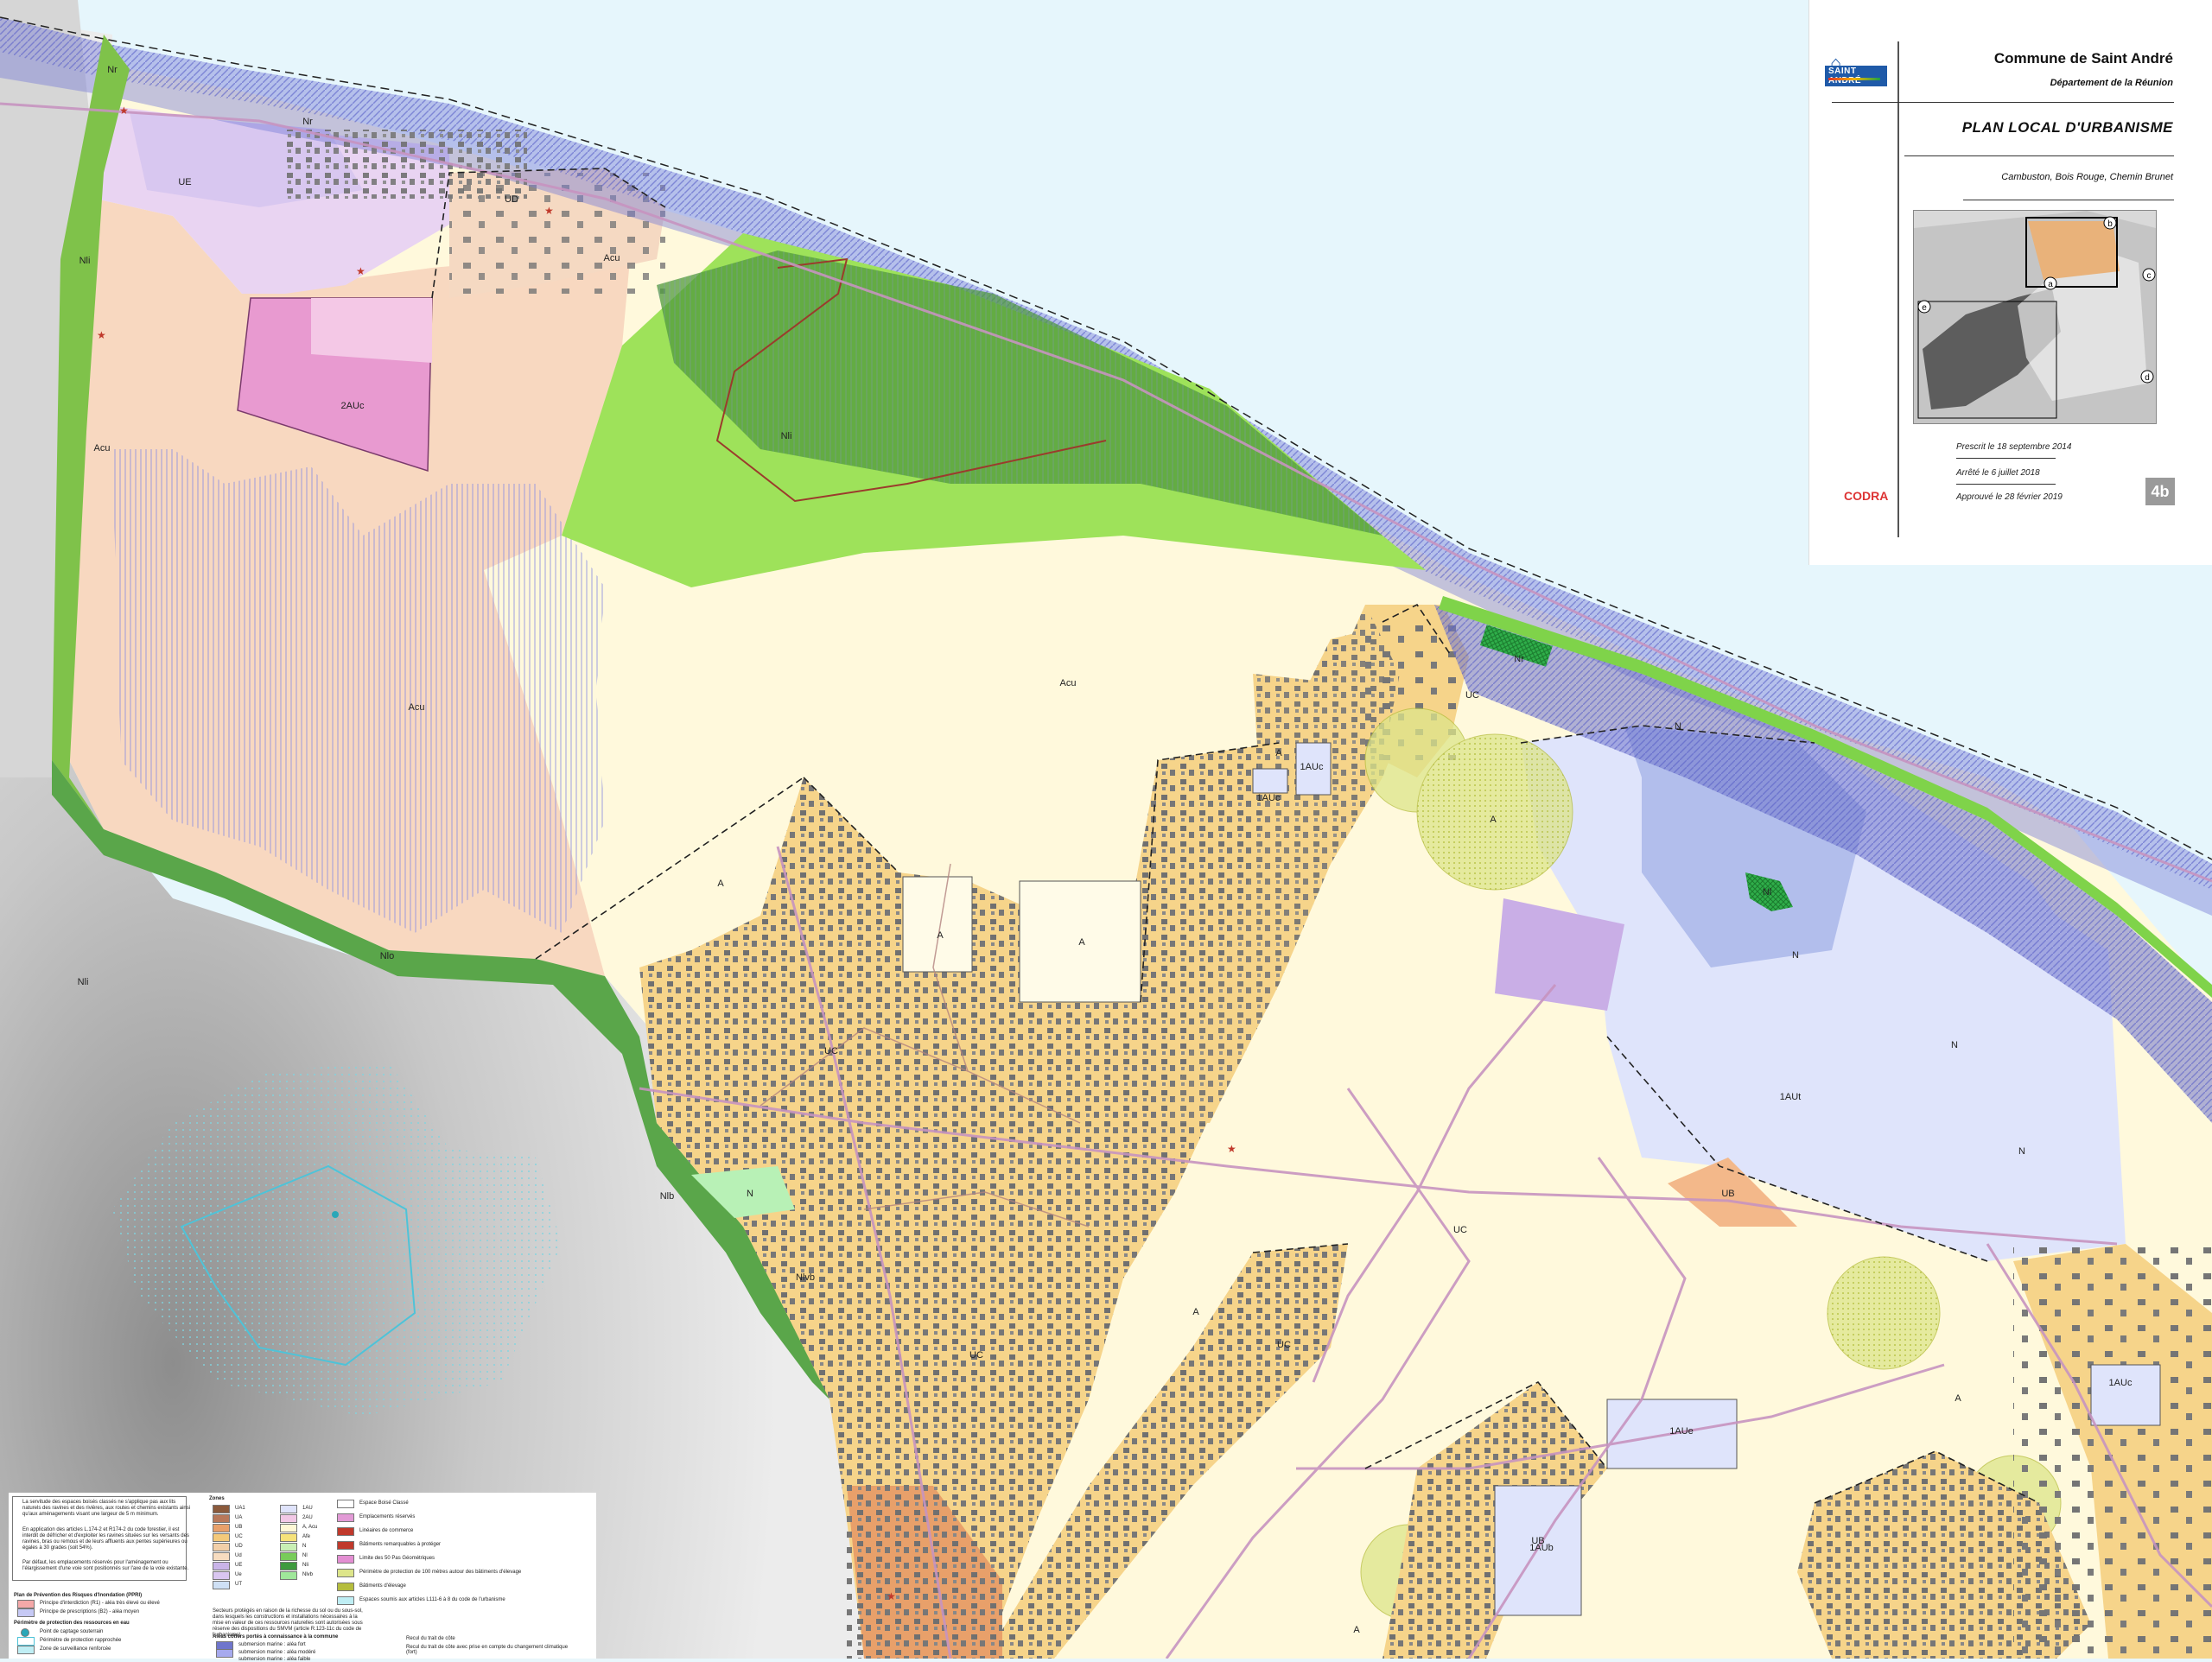  I want to click on legend-water-close: Périmètre de protection rapprochée, so click(81, 1640).